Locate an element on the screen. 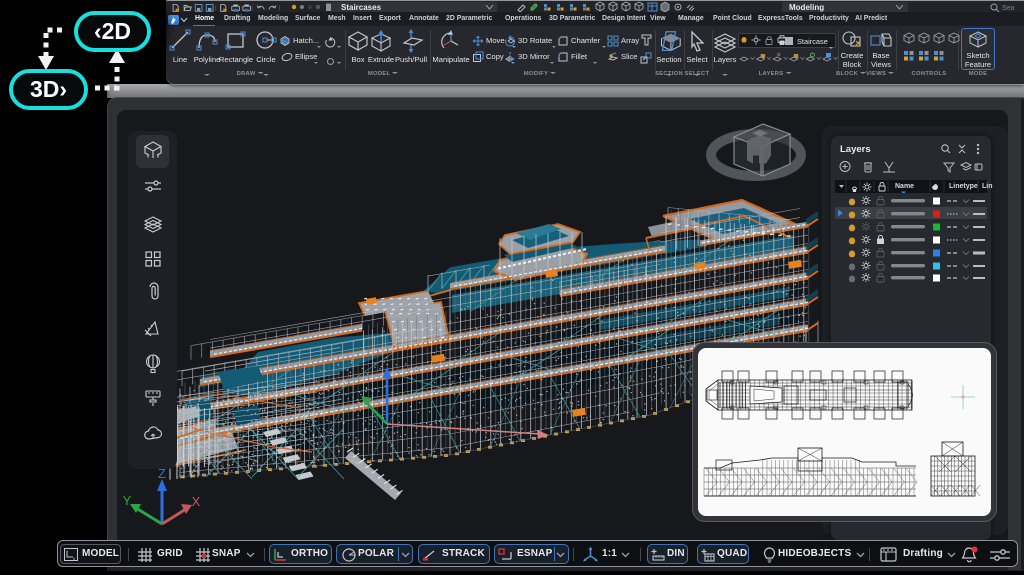 This screenshot has height=575, width=1024. svg-text: Sea is located at coordinates (1008, 8).